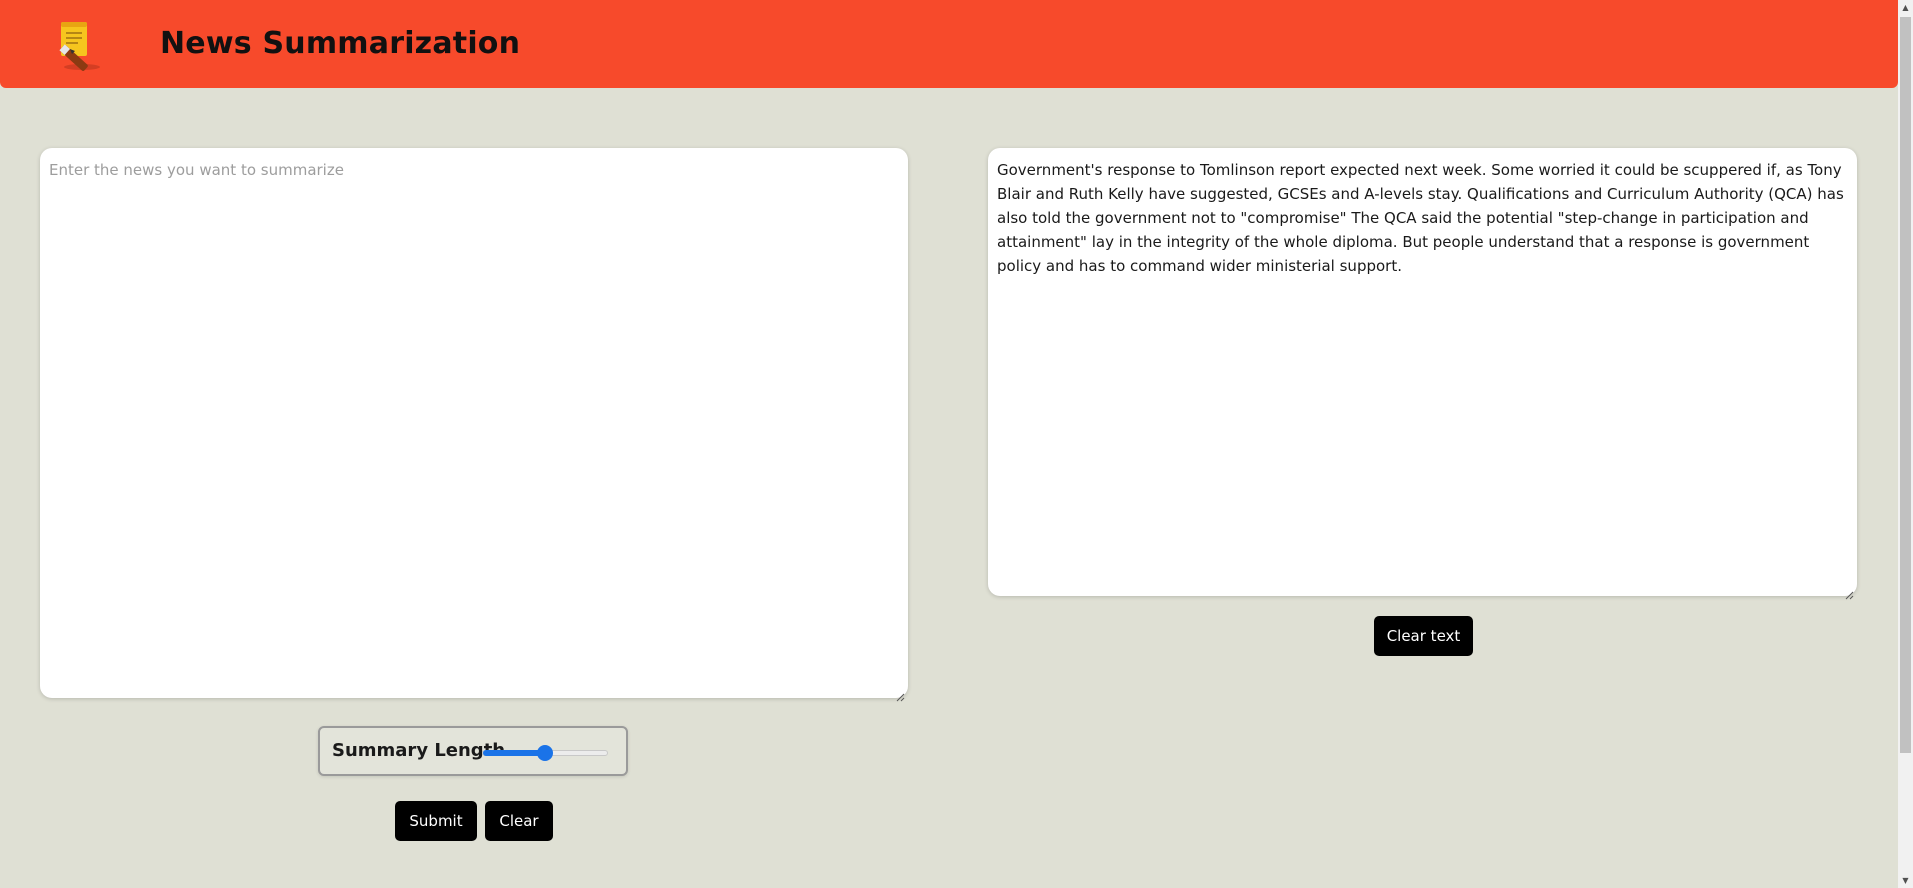 This screenshot has height=888, width=1913. Describe the element at coordinates (514, 753) in the screenshot. I see `slider-fill` at that location.